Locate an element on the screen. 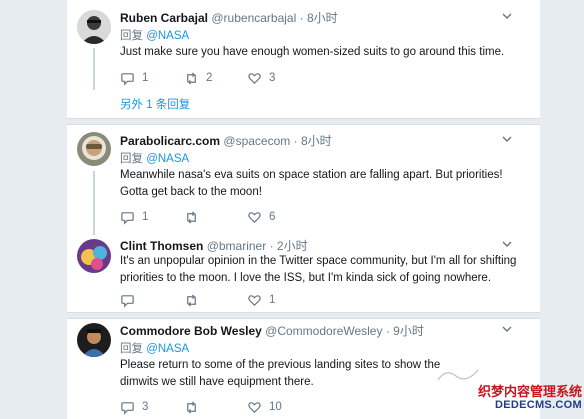 Image resolution: width=584 pixels, height=419 pixels. like-button: 3 is located at coordinates (261, 78).